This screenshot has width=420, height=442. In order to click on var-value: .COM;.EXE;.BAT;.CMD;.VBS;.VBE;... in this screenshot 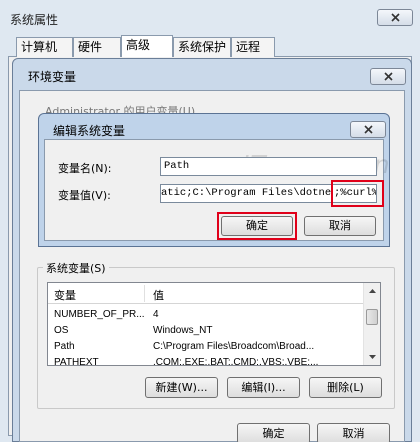, I will do `click(236, 361)`.